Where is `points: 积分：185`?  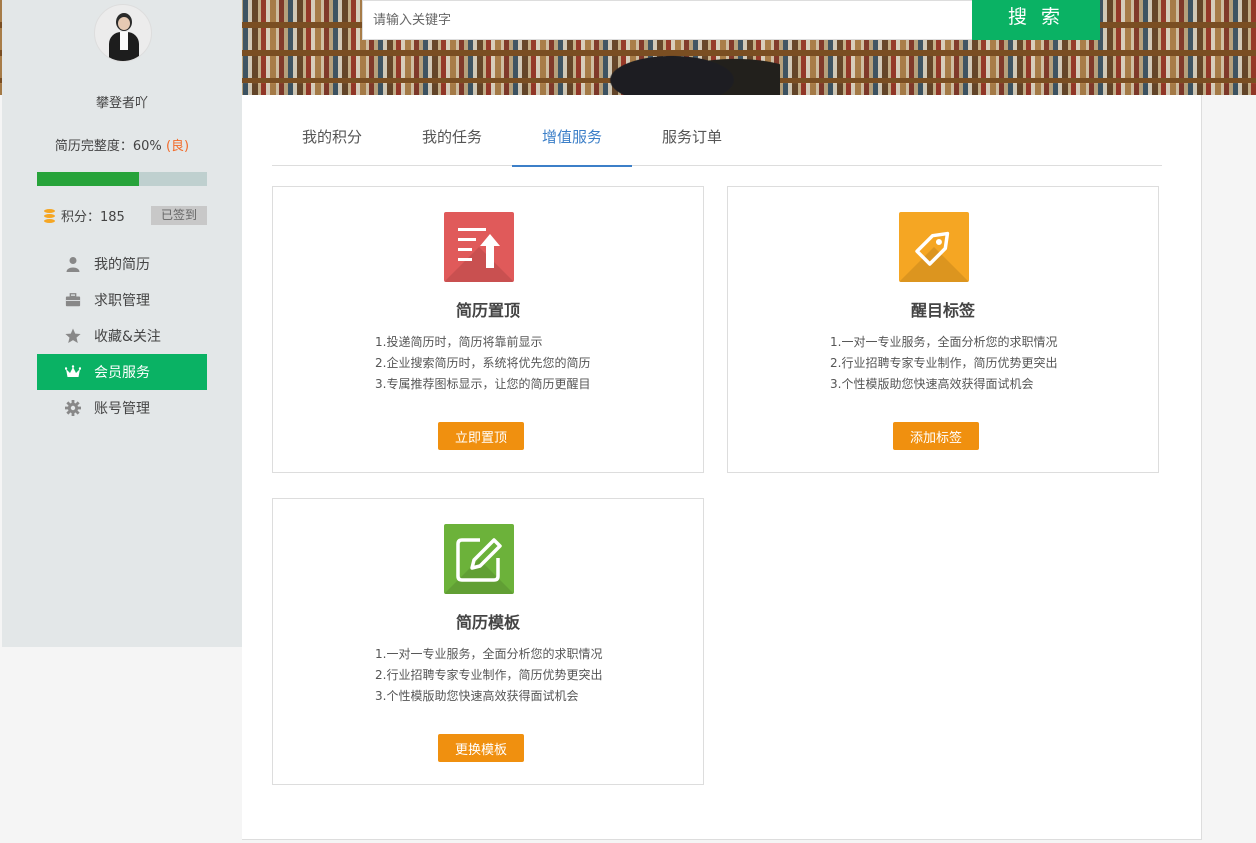
points: 积分：185 is located at coordinates (84, 215).